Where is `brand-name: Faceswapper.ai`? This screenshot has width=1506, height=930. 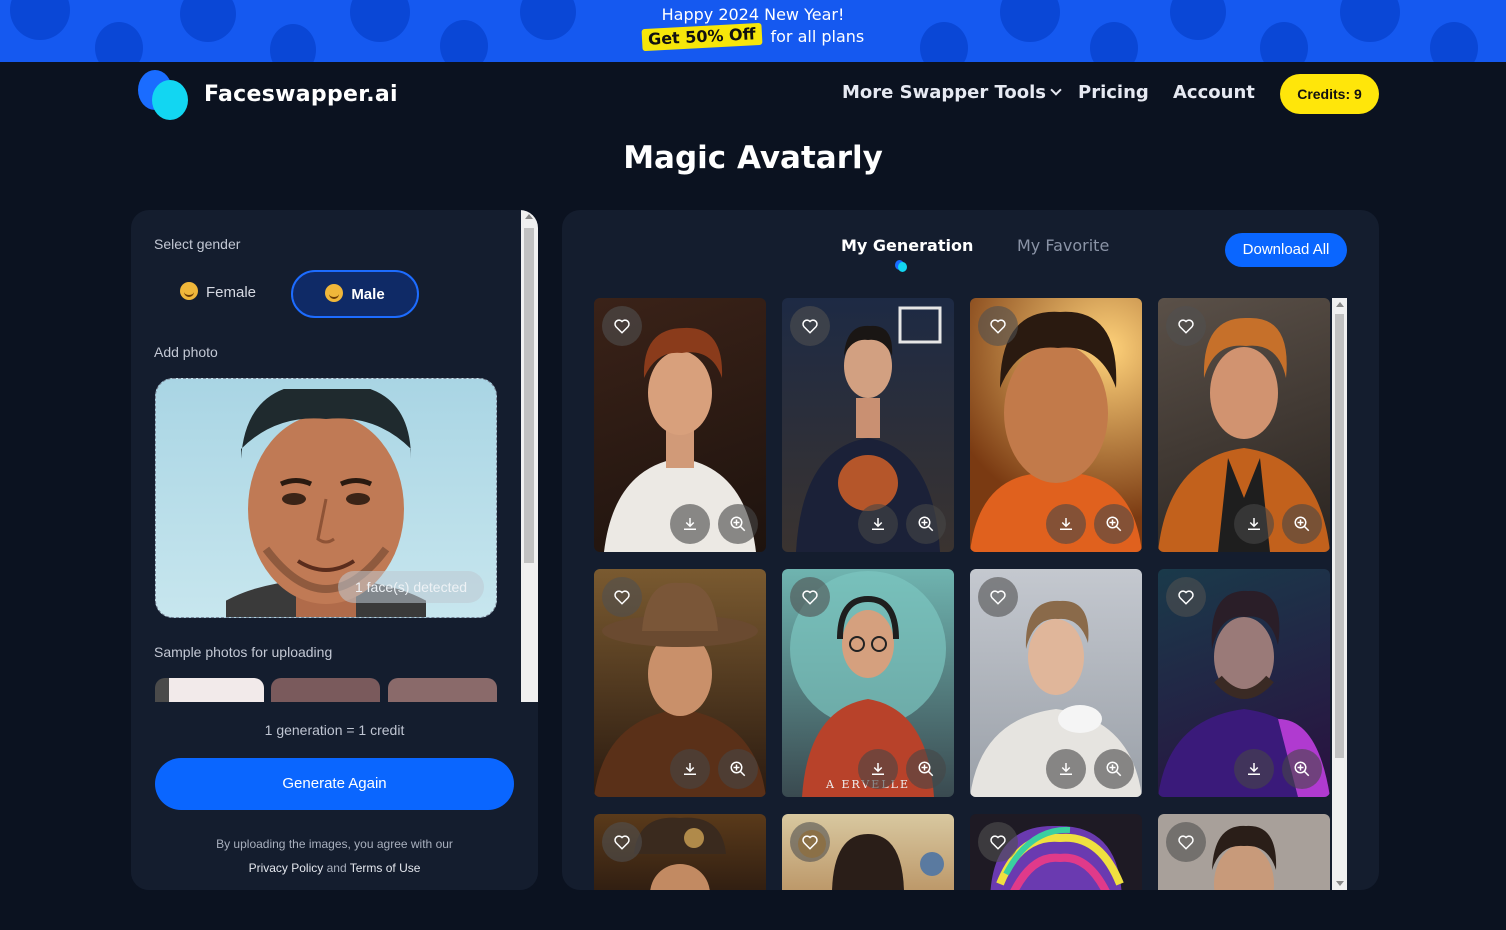
brand-name: Faceswapper.ai is located at coordinates (301, 94).